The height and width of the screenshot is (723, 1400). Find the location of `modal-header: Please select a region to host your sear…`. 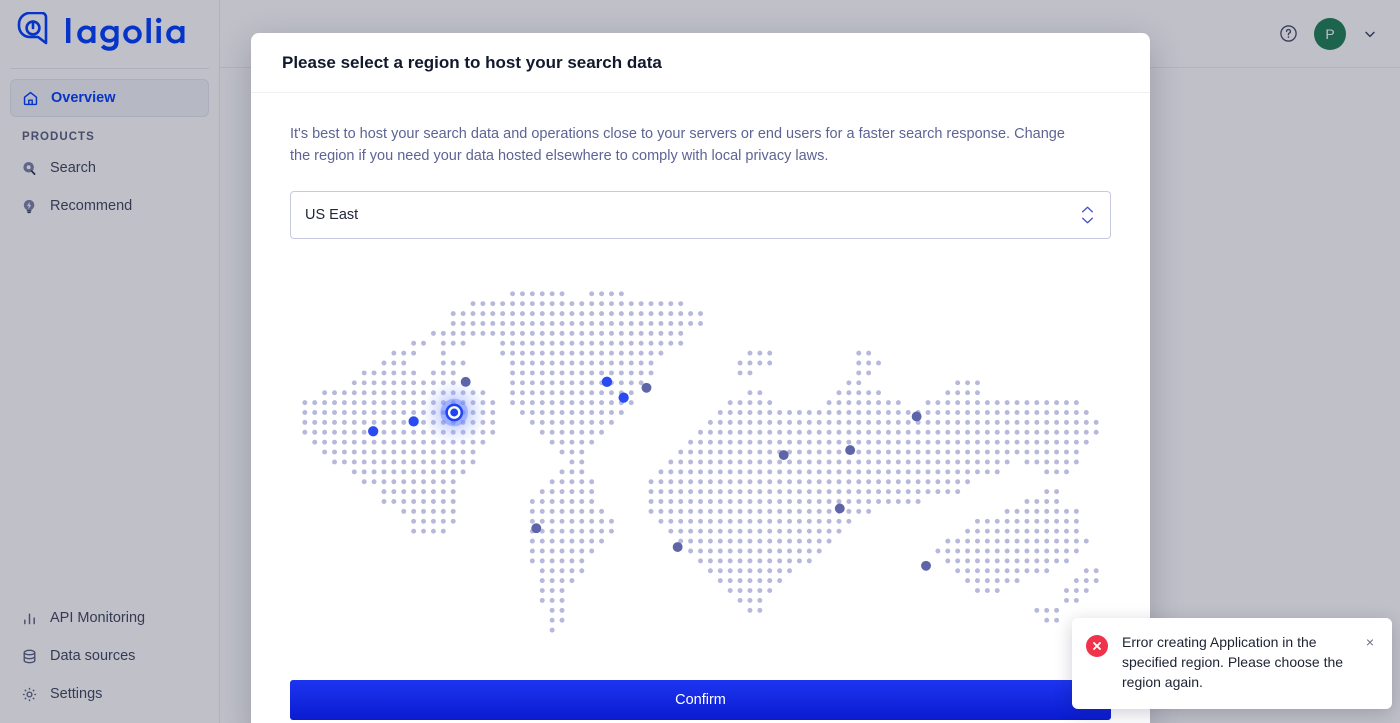

modal-header: Please select a region to host your sear… is located at coordinates (700, 63).